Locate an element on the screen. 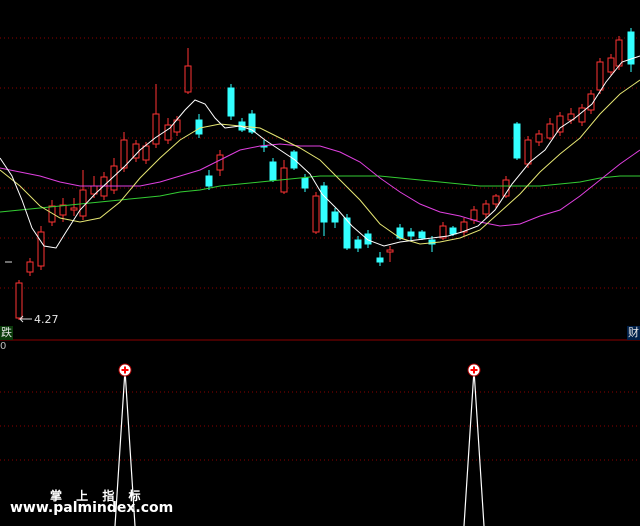 The image size is (640, 526). right-tag: 财 is located at coordinates (633, 333).